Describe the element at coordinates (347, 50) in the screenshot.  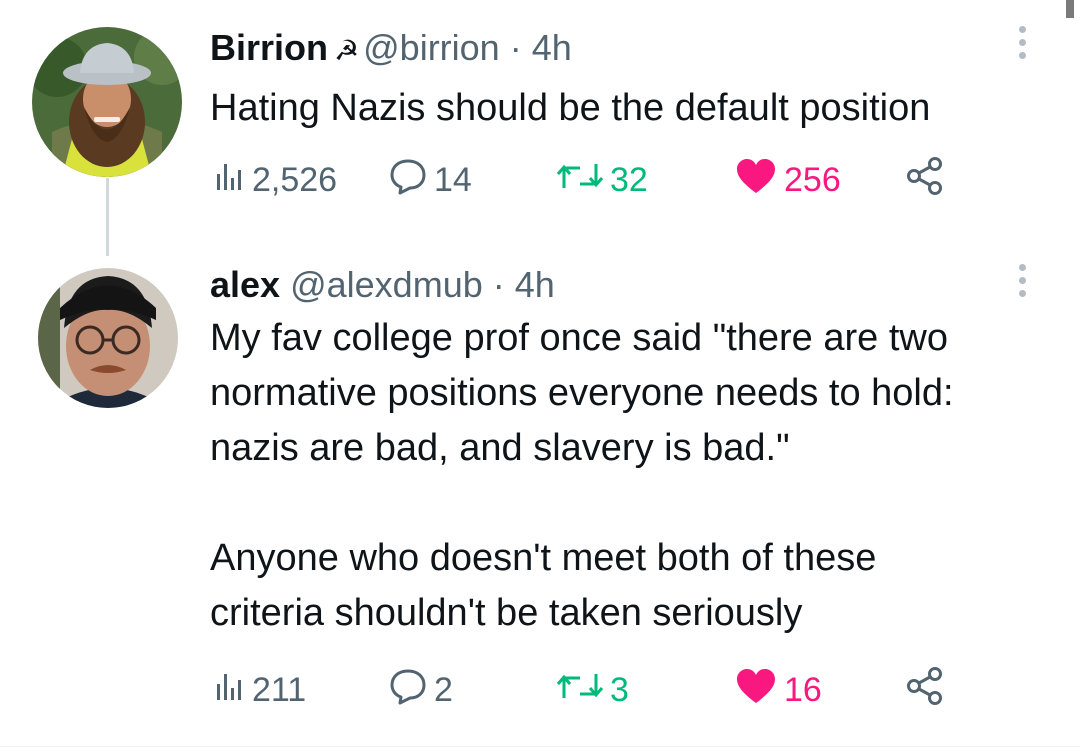
I see `hammer-sickle-icon: ☭` at that location.